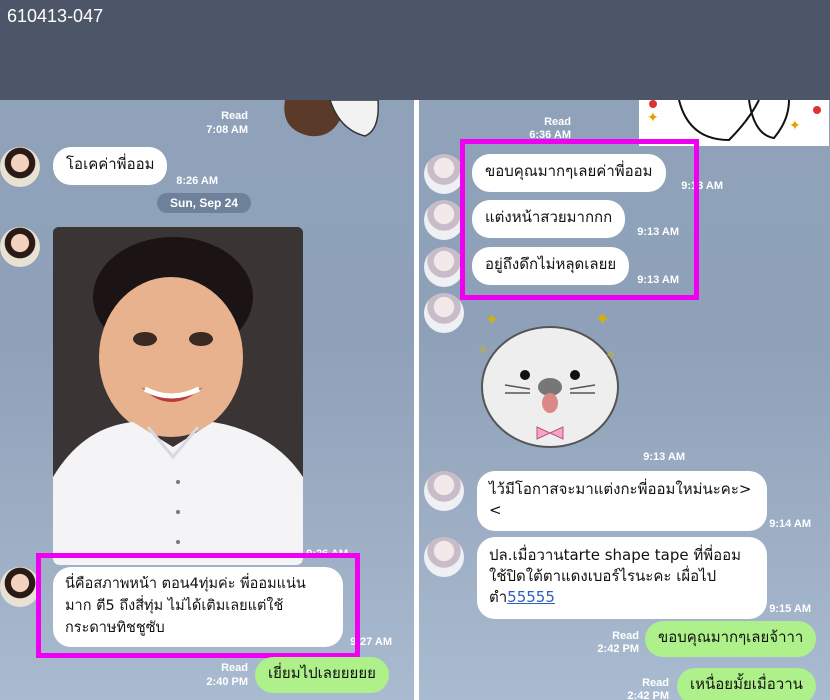  Describe the element at coordinates (531, 597) in the screenshot. I see `message-link: 55555` at that location.